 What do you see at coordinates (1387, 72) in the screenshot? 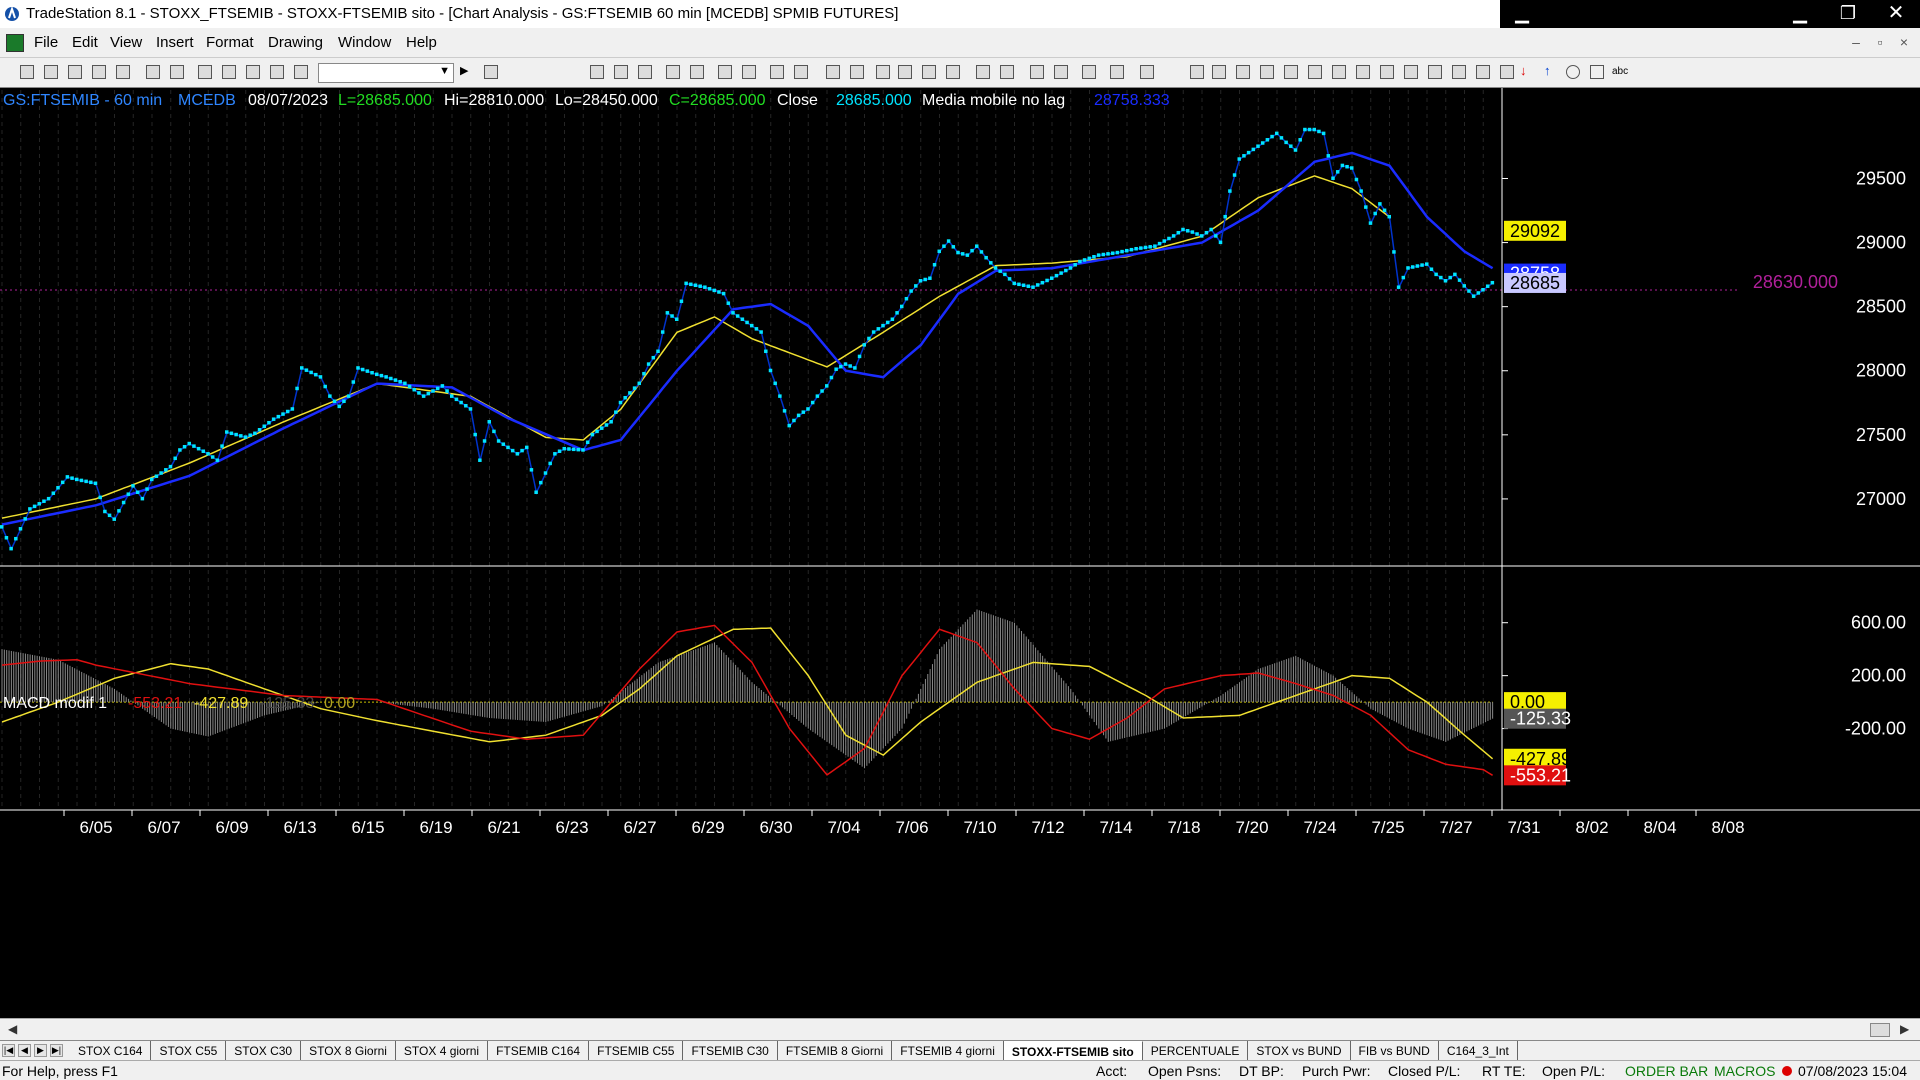
I see `andrews-pitchfork-icon` at bounding box center [1387, 72].